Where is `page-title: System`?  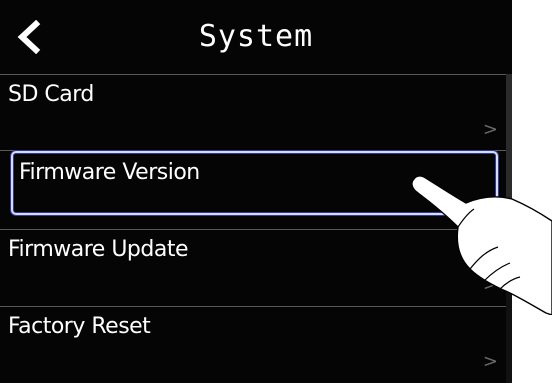
page-title: System is located at coordinates (256, 36).